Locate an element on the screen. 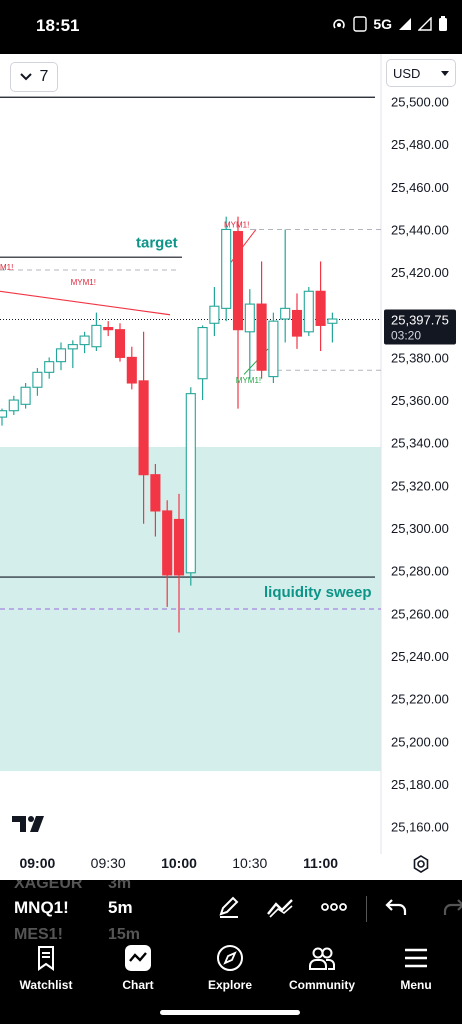 This screenshot has width=462, height=1024. x-tick-label: 11:00 is located at coordinates (320, 863).